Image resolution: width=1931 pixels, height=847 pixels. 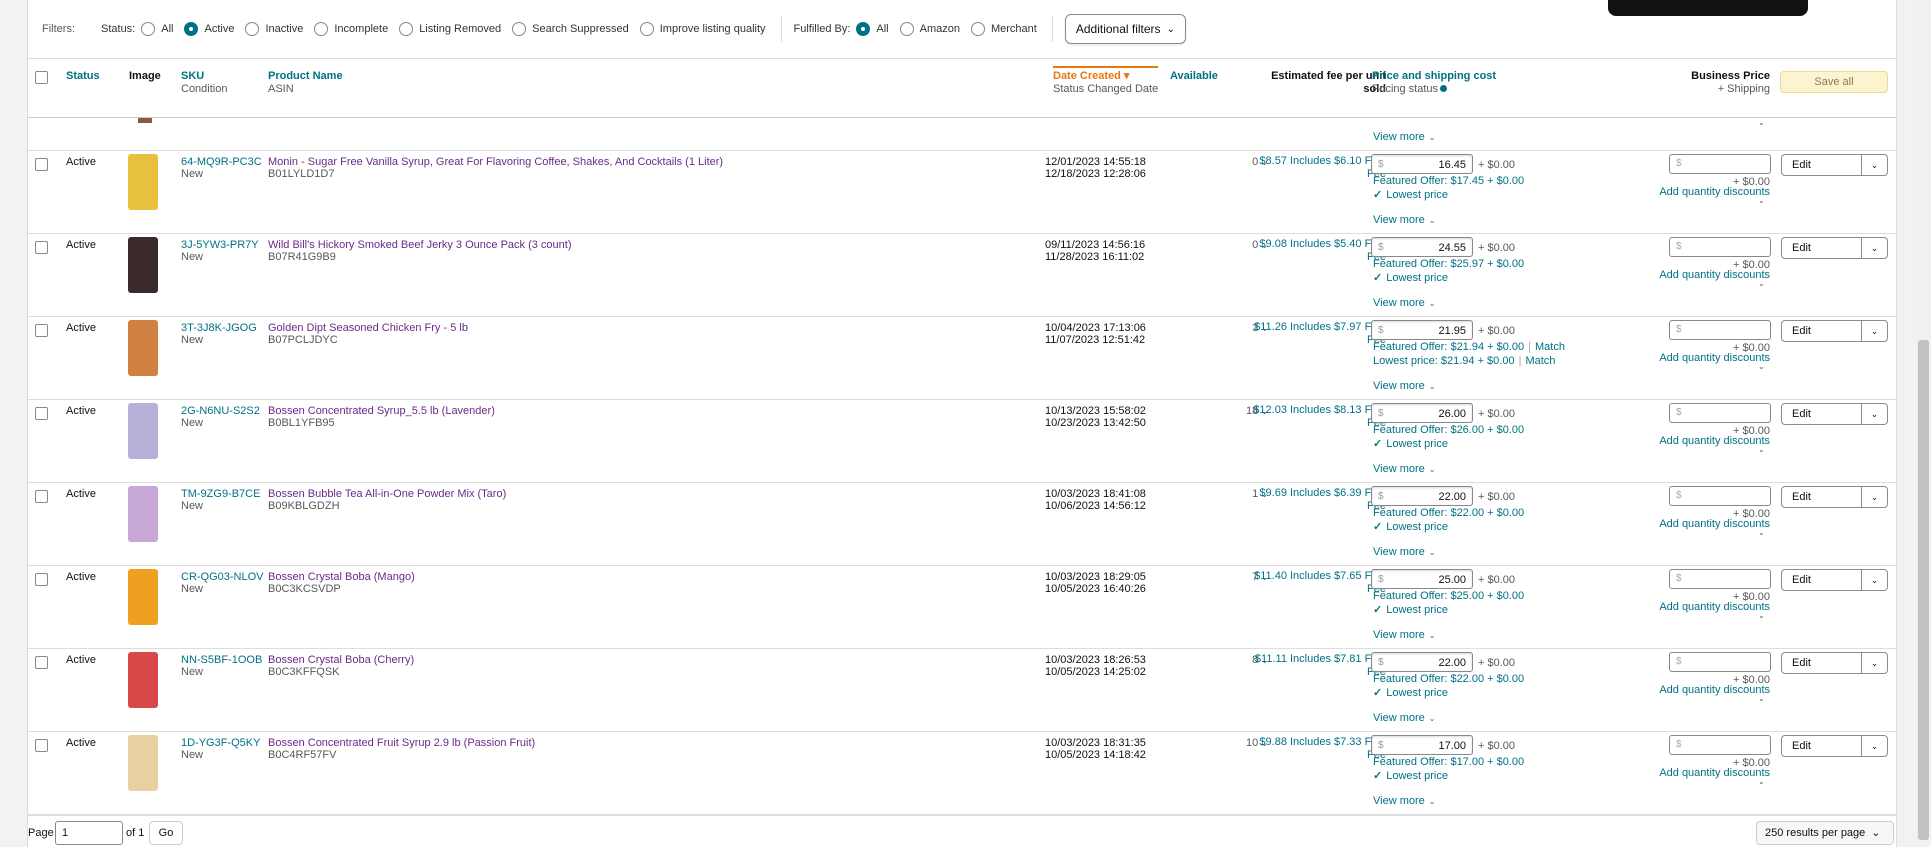 What do you see at coordinates (702, 29) in the screenshot?
I see `status-radio-improve-quality: Improve listing quality` at bounding box center [702, 29].